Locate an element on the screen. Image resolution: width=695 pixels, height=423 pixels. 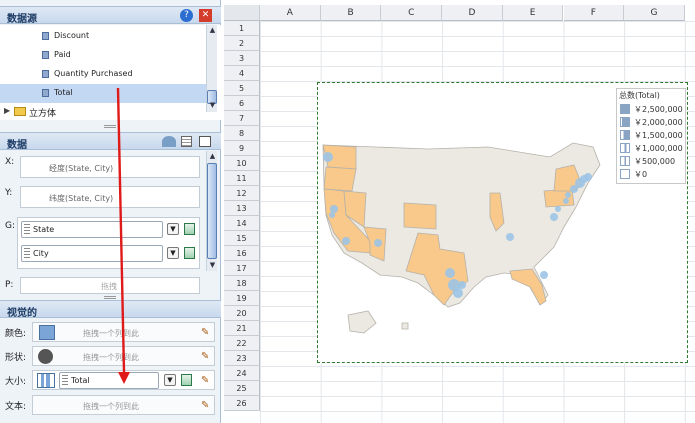
scroll-thumb is located at coordinates (212, 211).